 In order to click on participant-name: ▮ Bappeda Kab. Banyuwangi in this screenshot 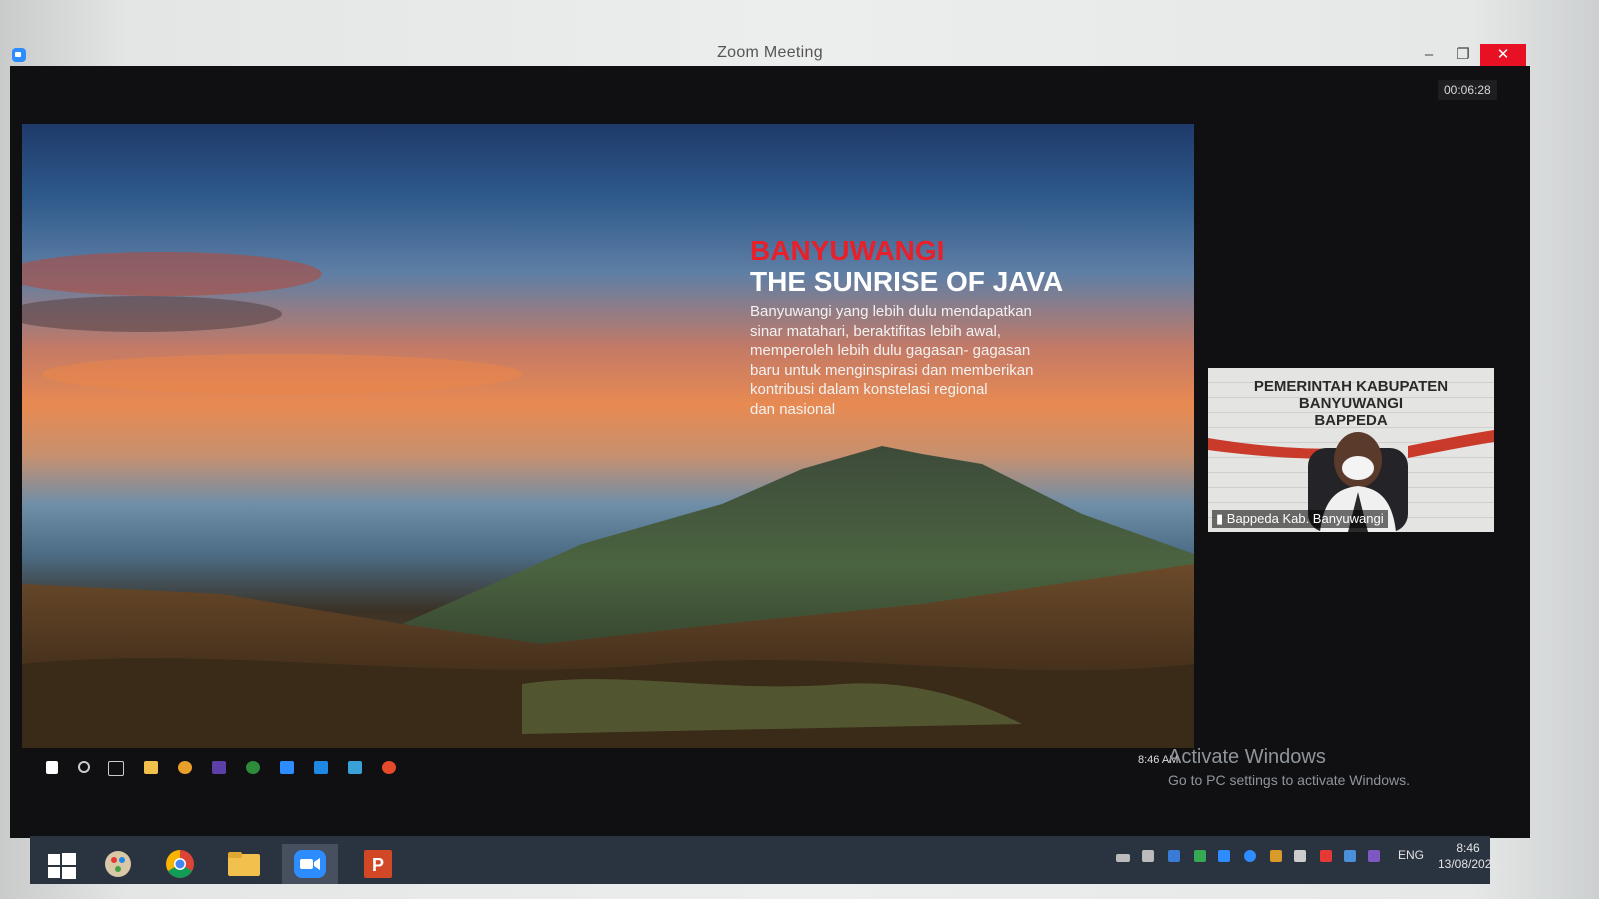, I will do `click(1300, 519)`.